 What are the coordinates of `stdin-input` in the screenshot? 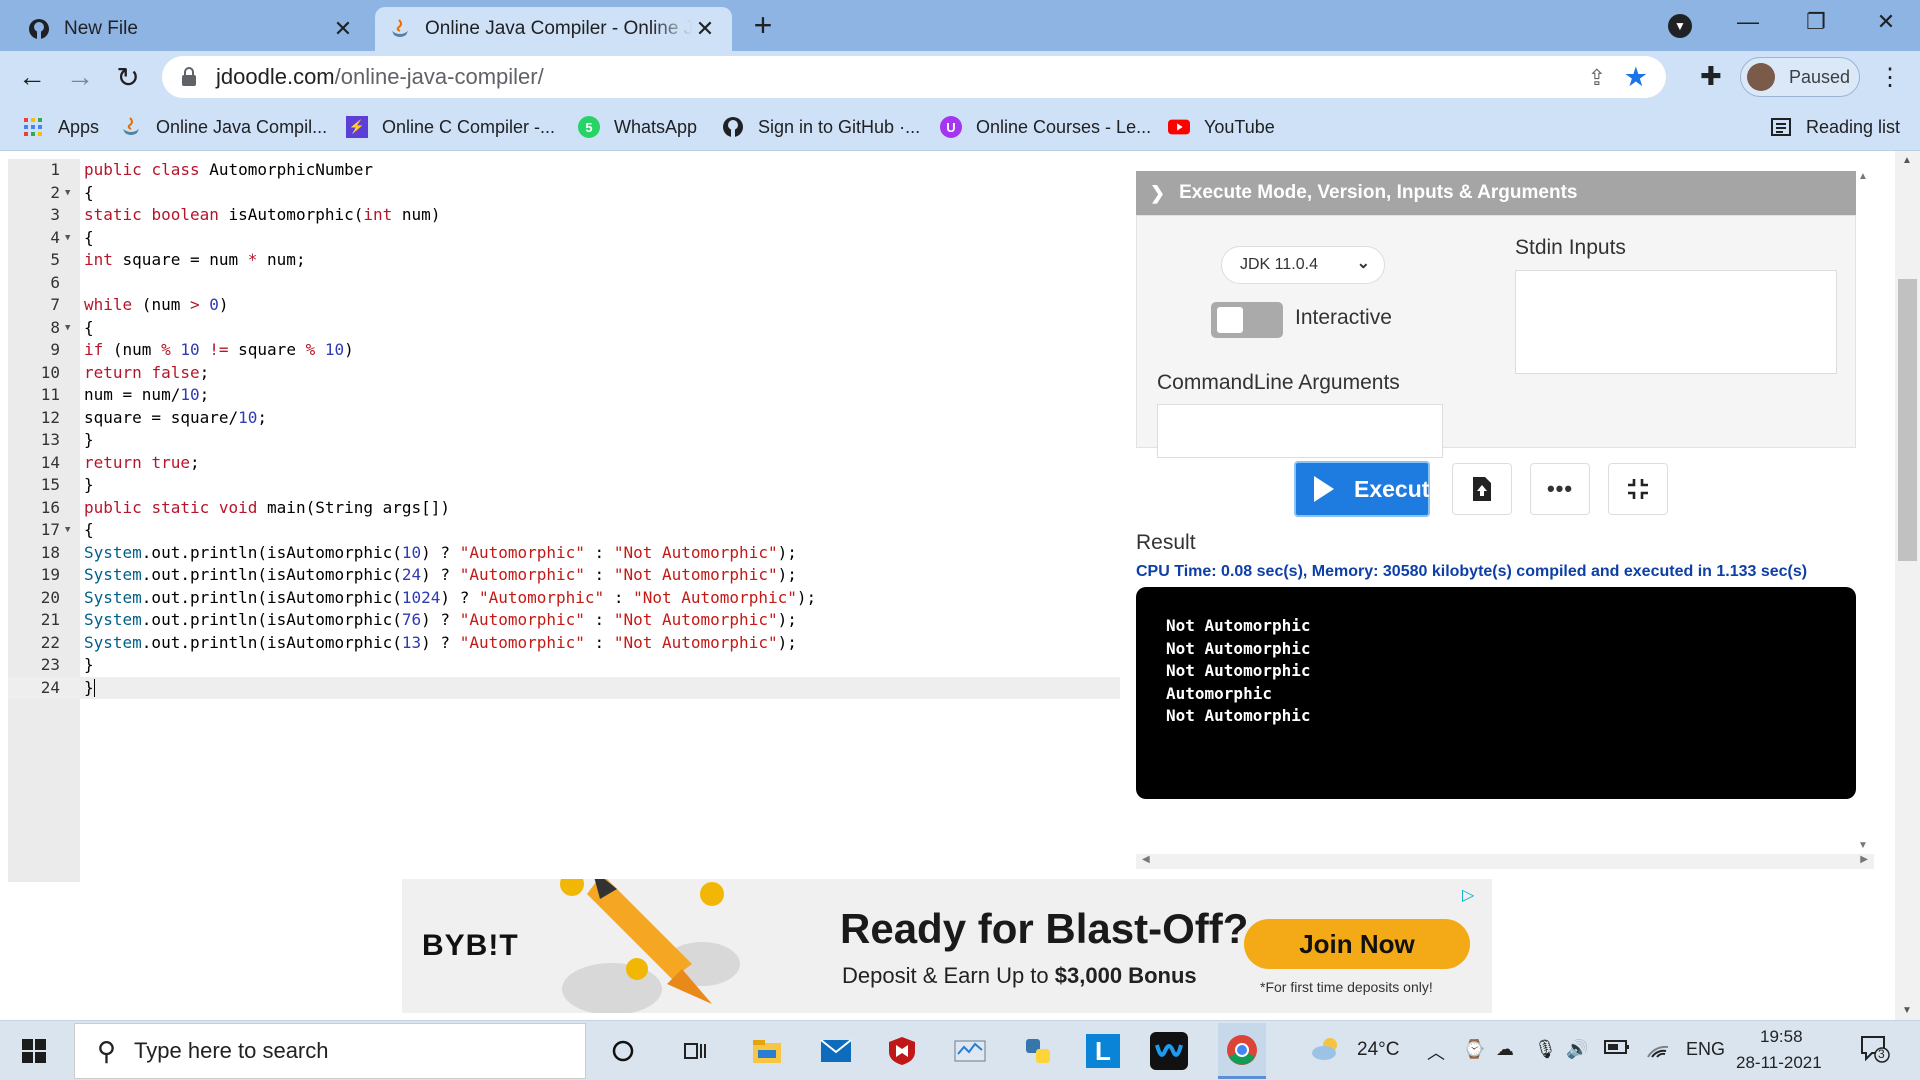 It's located at (1676, 322).